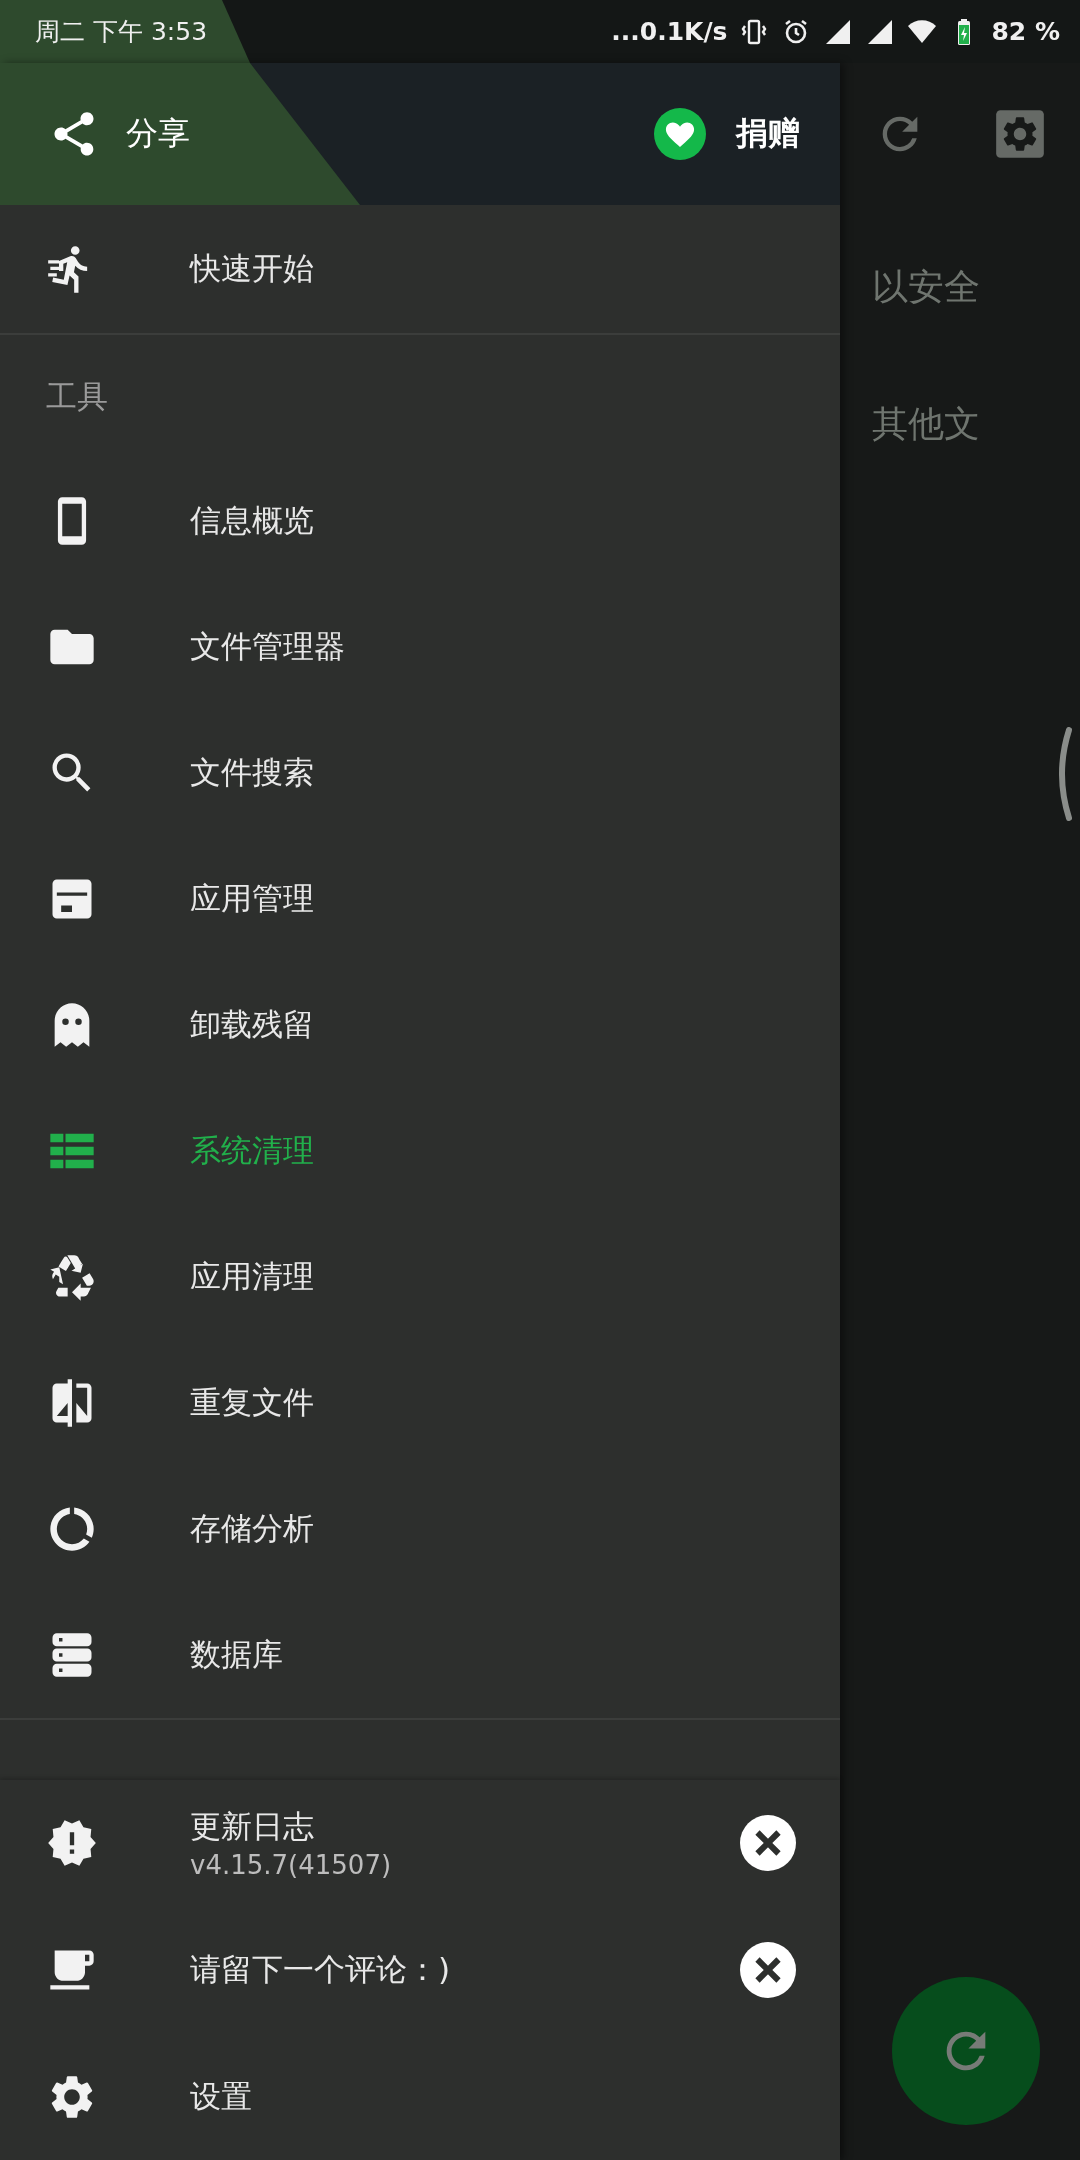  I want to click on menu-item: 应用管理, so click(420, 899).